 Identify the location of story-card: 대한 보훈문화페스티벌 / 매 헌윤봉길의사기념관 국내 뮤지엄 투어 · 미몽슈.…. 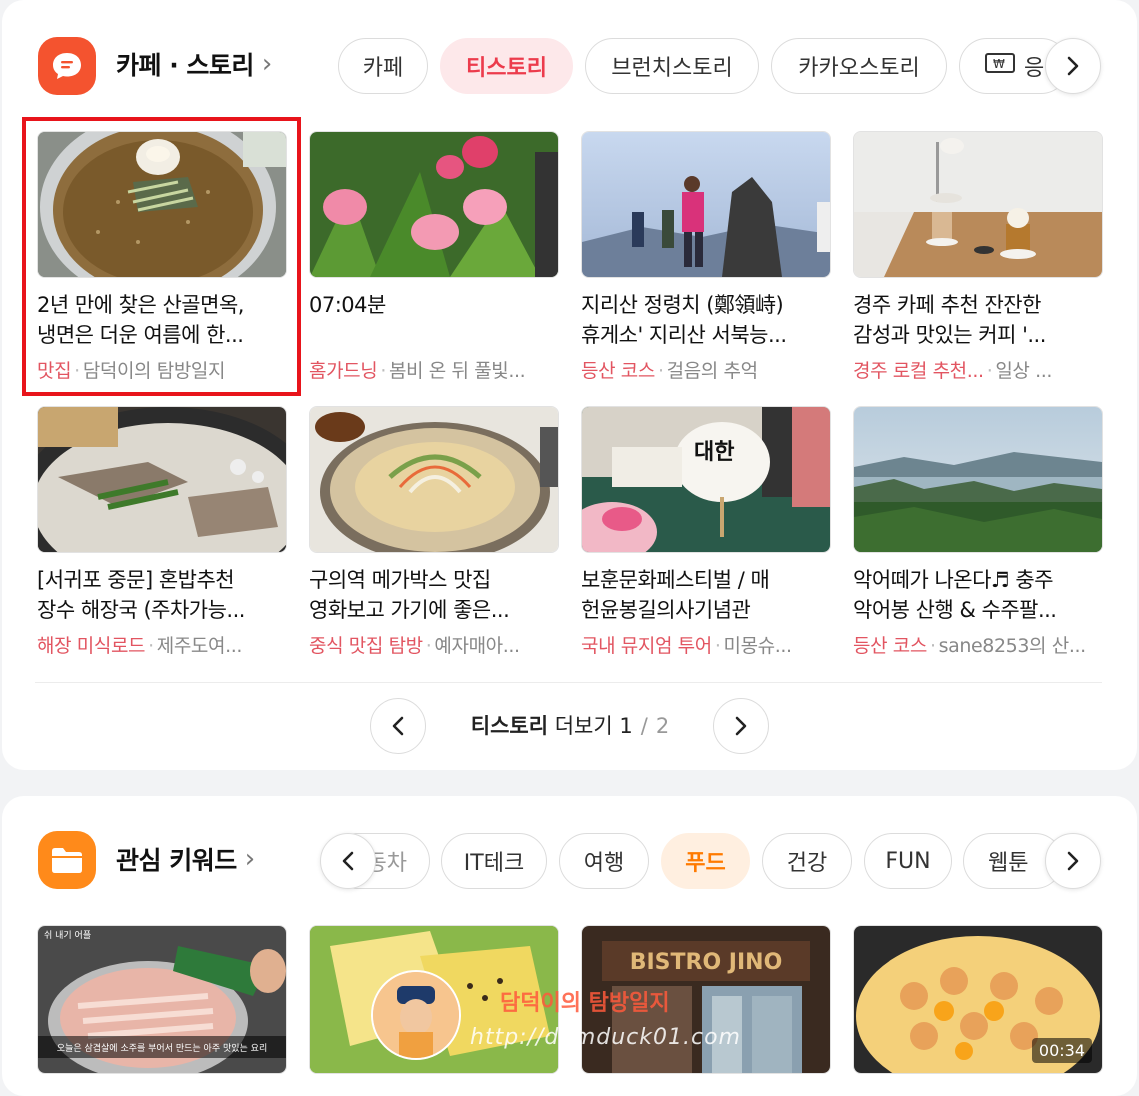
(706, 532).